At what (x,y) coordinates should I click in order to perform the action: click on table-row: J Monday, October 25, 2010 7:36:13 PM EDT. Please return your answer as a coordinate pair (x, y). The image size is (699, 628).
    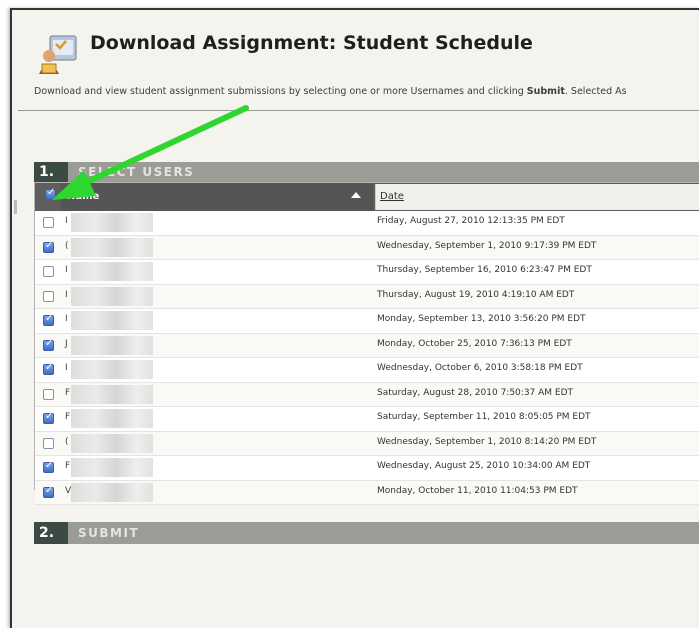
    Looking at the image, I should click on (367, 345).